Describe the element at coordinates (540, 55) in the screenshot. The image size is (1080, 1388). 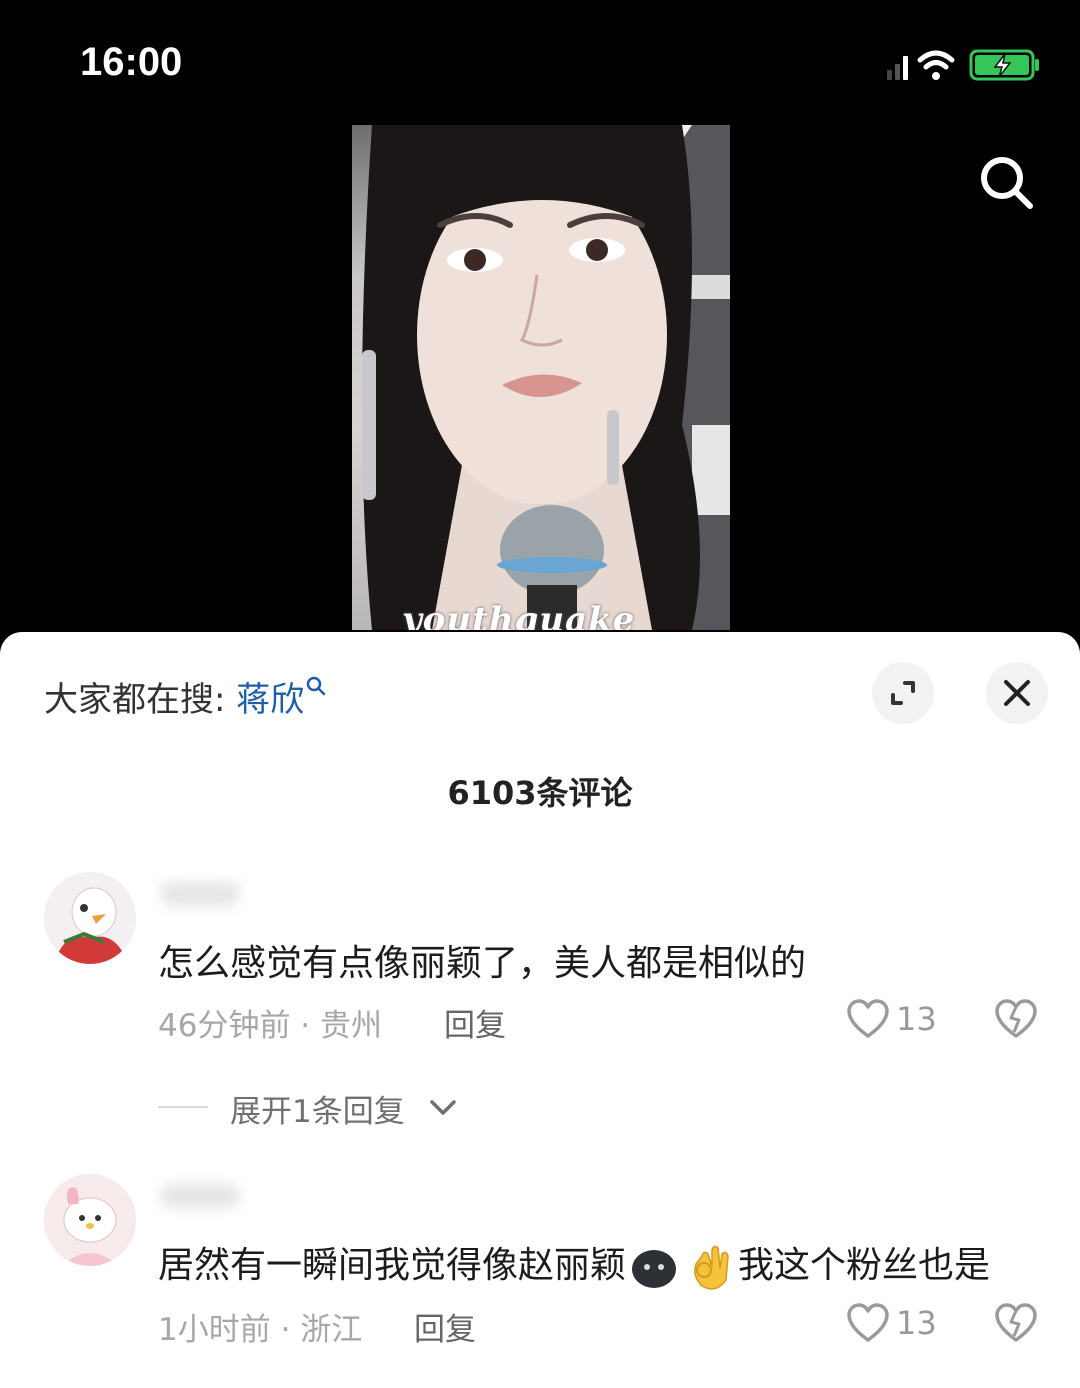
I see `status-bar: 16:00` at that location.